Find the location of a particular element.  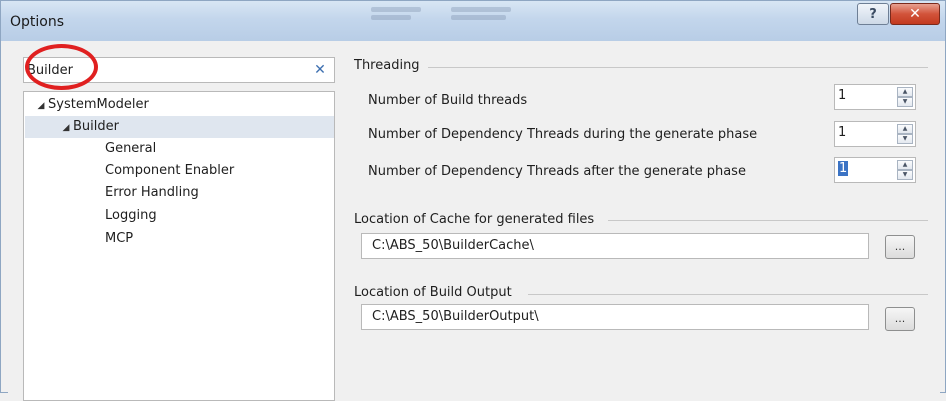

threading-group-label: Threading is located at coordinates (390, 65).